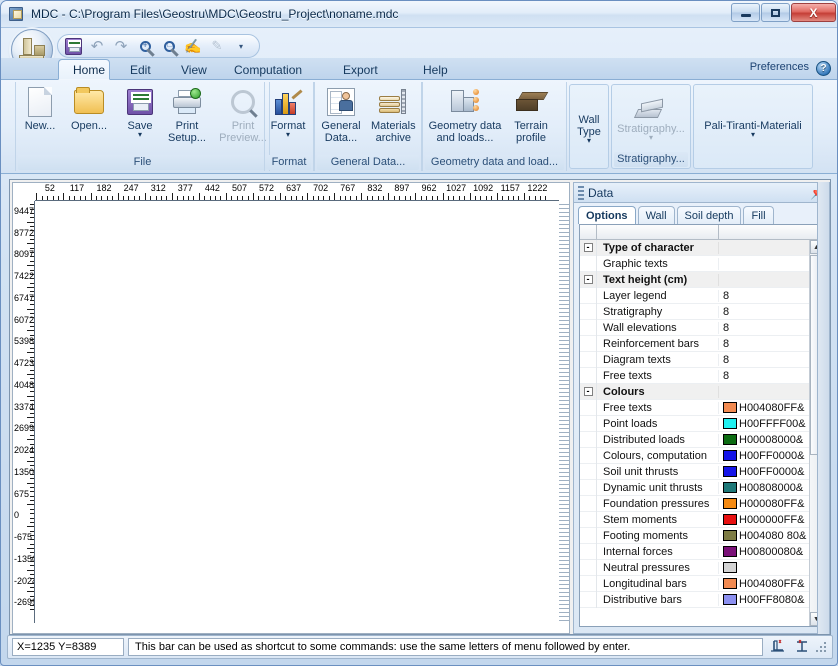  I want to click on minimize-button, so click(745, 12).